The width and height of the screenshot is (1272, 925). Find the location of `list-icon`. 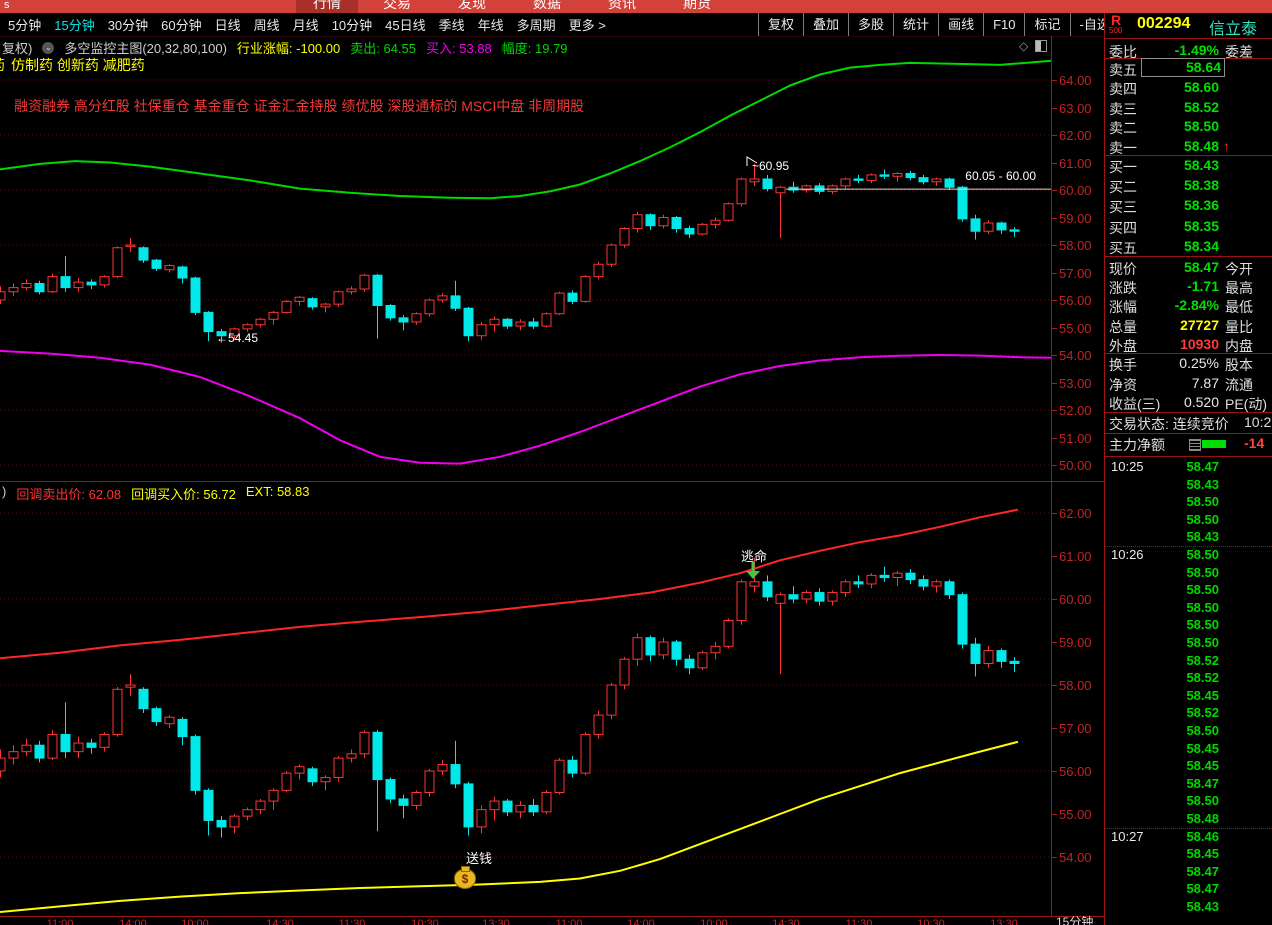

list-icon is located at coordinates (1195, 445).